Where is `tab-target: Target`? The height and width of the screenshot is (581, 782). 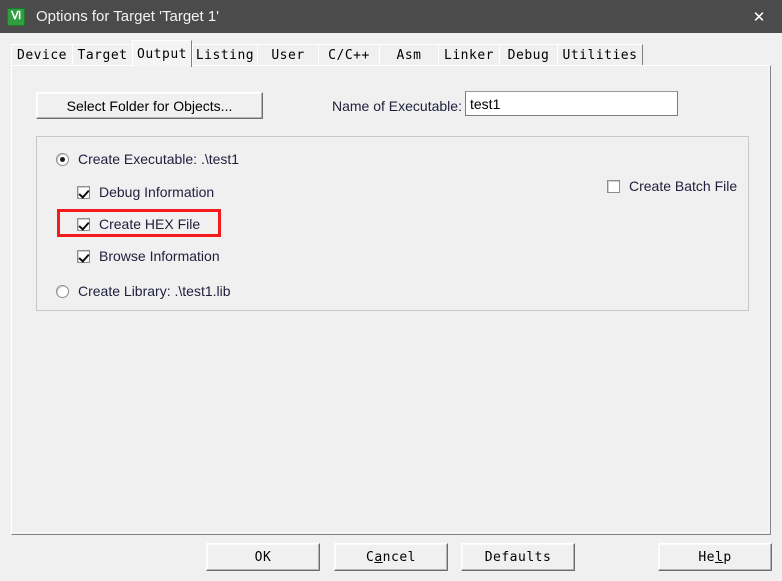 tab-target: Target is located at coordinates (102, 55).